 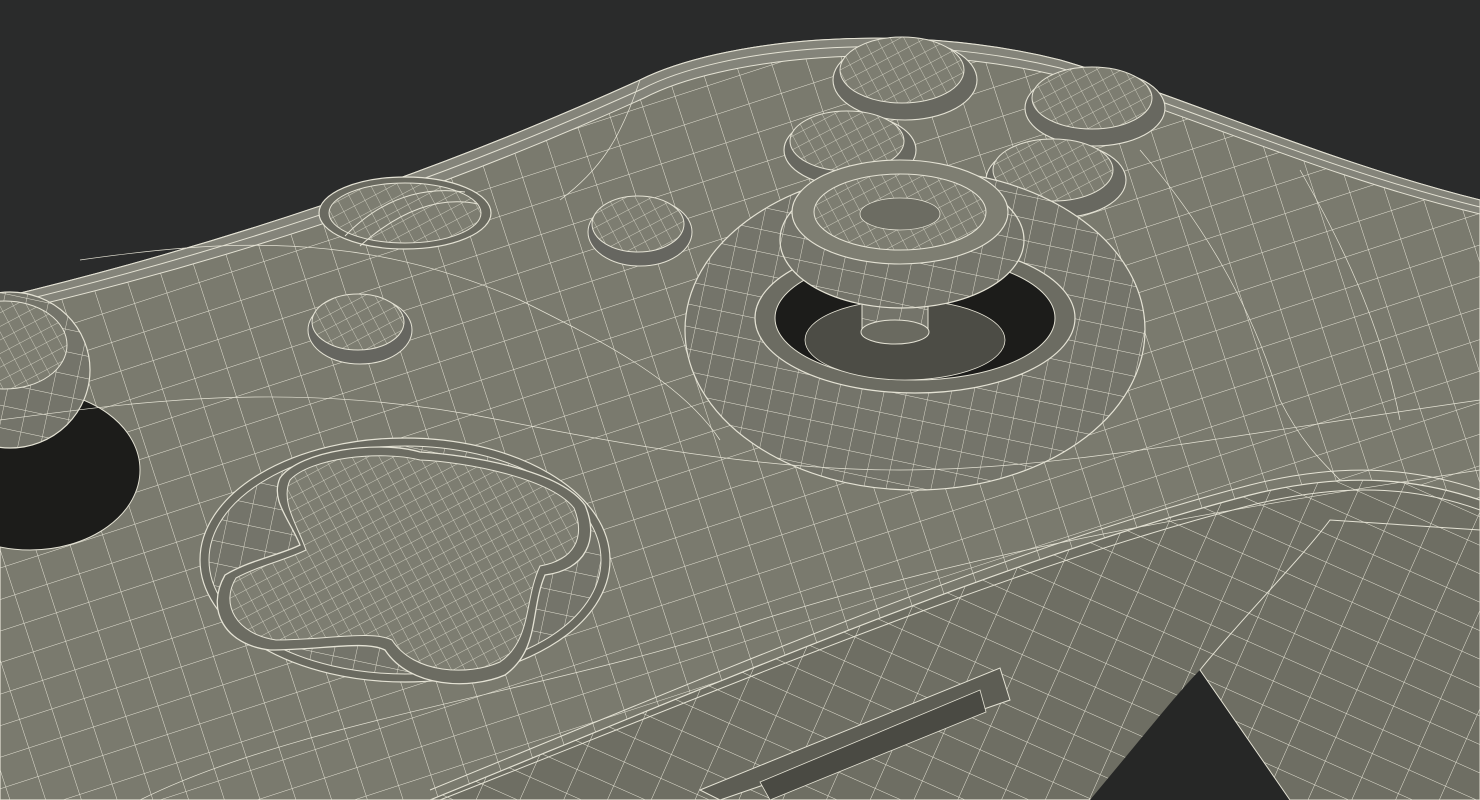 I want to click on guide-button, so click(x=405, y=213).